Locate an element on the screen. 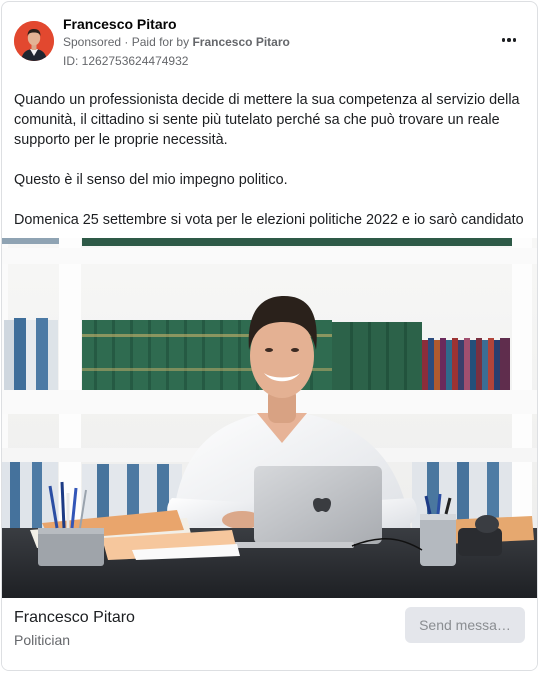 Image resolution: width=539 pixels, height=680 pixels. sponsored-label: Sponsored is located at coordinates (92, 42).